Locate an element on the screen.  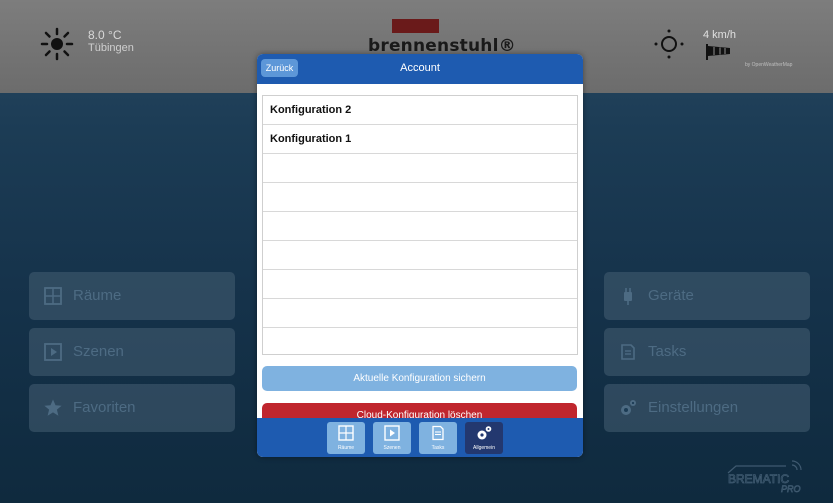
sun-outline-icon is located at coordinates (669, 44).